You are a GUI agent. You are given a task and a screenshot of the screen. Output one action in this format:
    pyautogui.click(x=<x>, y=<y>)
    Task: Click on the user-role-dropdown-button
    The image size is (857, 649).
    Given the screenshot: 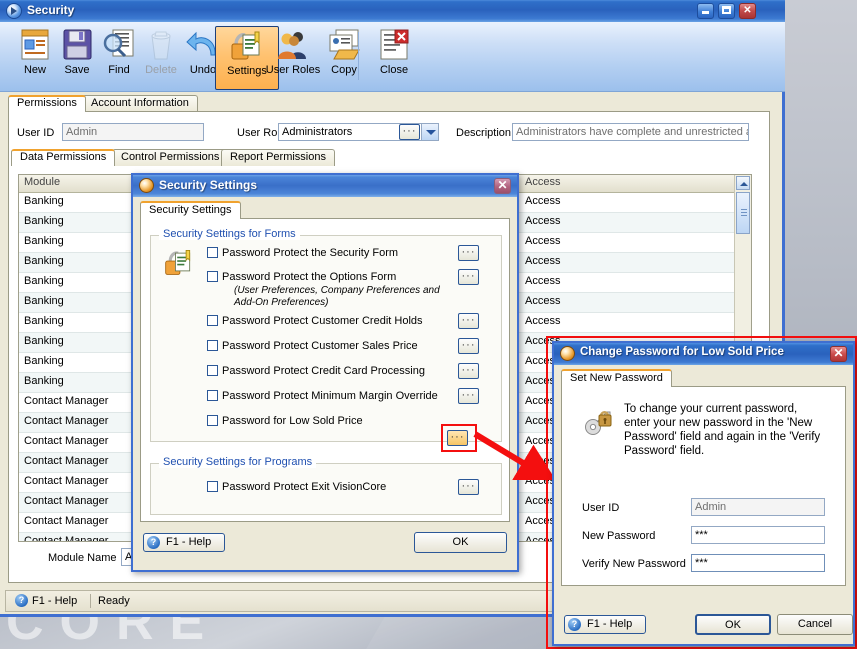 What is the action you would take?
    pyautogui.click(x=430, y=132)
    